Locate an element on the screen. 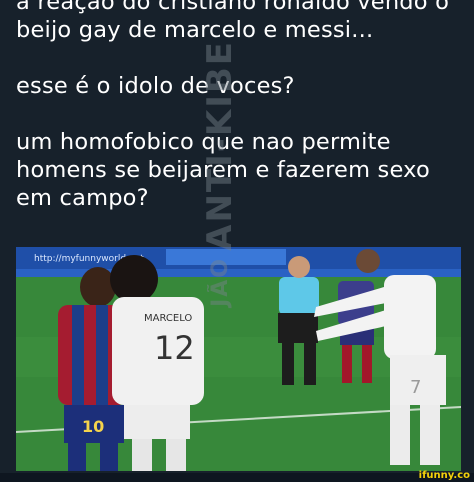 This screenshot has width=474, height=482. center-player-name: MARCELO is located at coordinates (168, 318).